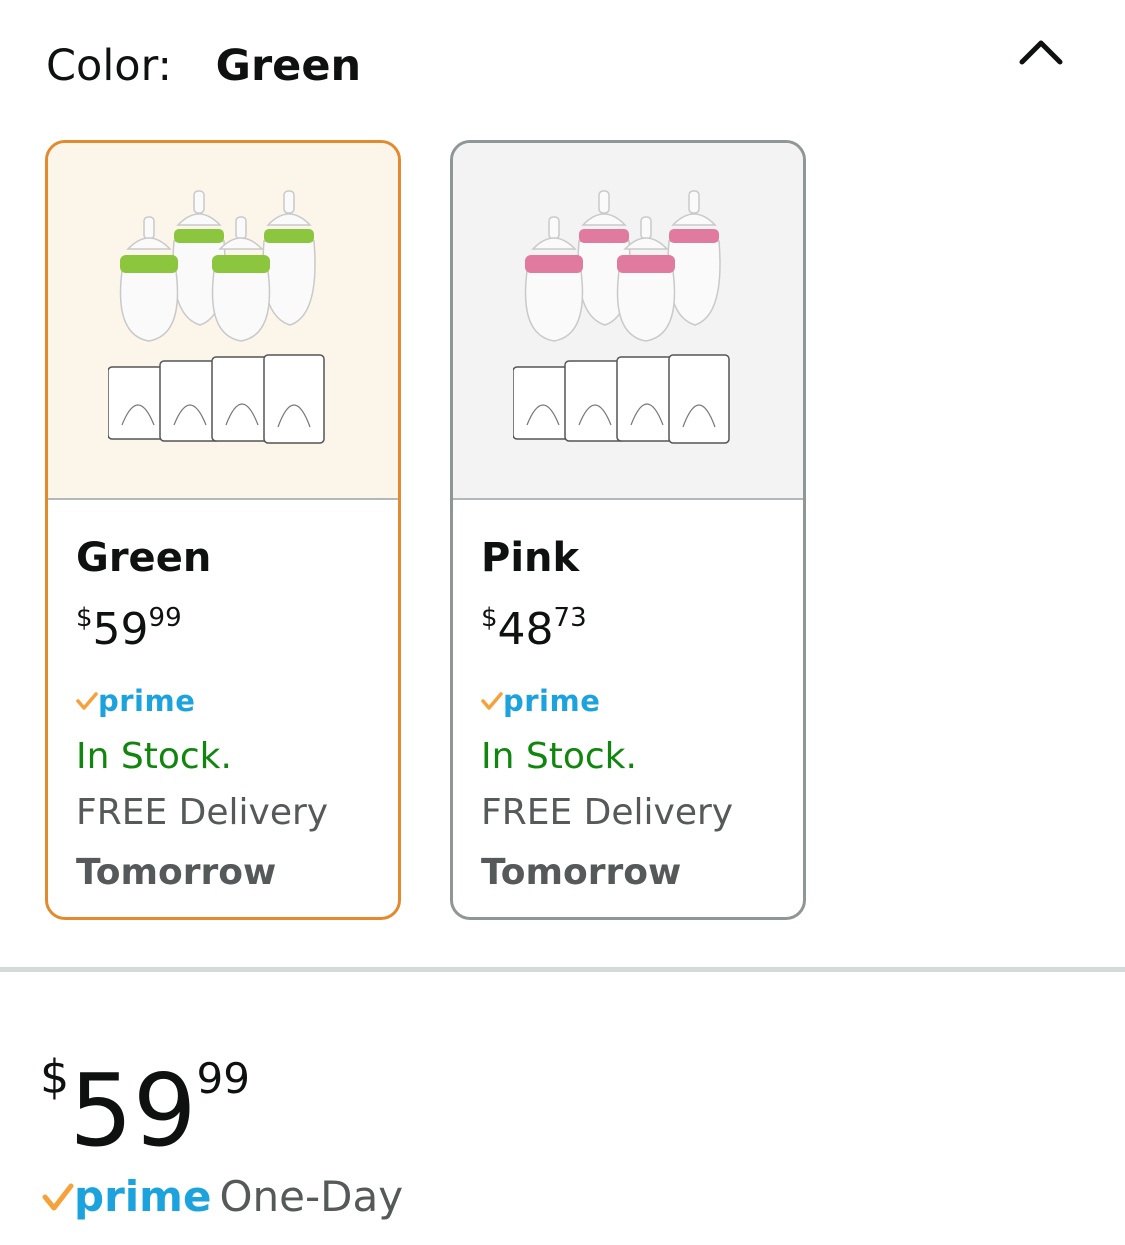 The width and height of the screenshot is (1125, 1245). What do you see at coordinates (530, 558) in the screenshot?
I see `swatch-name: Pink` at bounding box center [530, 558].